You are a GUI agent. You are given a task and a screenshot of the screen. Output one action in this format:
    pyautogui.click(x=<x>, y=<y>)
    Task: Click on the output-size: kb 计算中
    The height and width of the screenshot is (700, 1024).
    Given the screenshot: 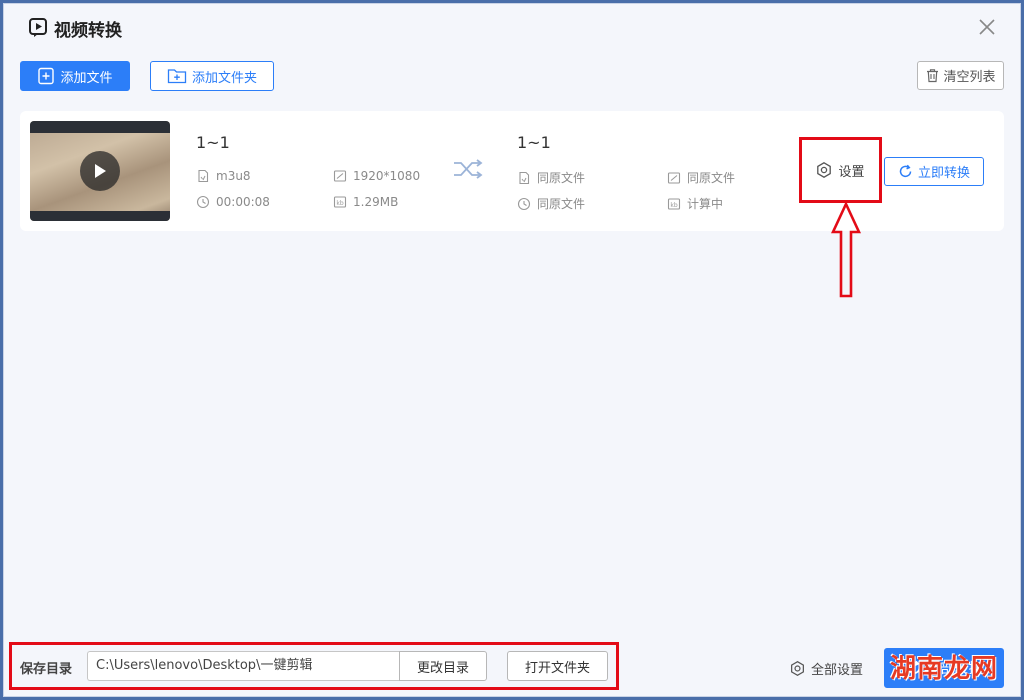 What is the action you would take?
    pyautogui.click(x=695, y=203)
    